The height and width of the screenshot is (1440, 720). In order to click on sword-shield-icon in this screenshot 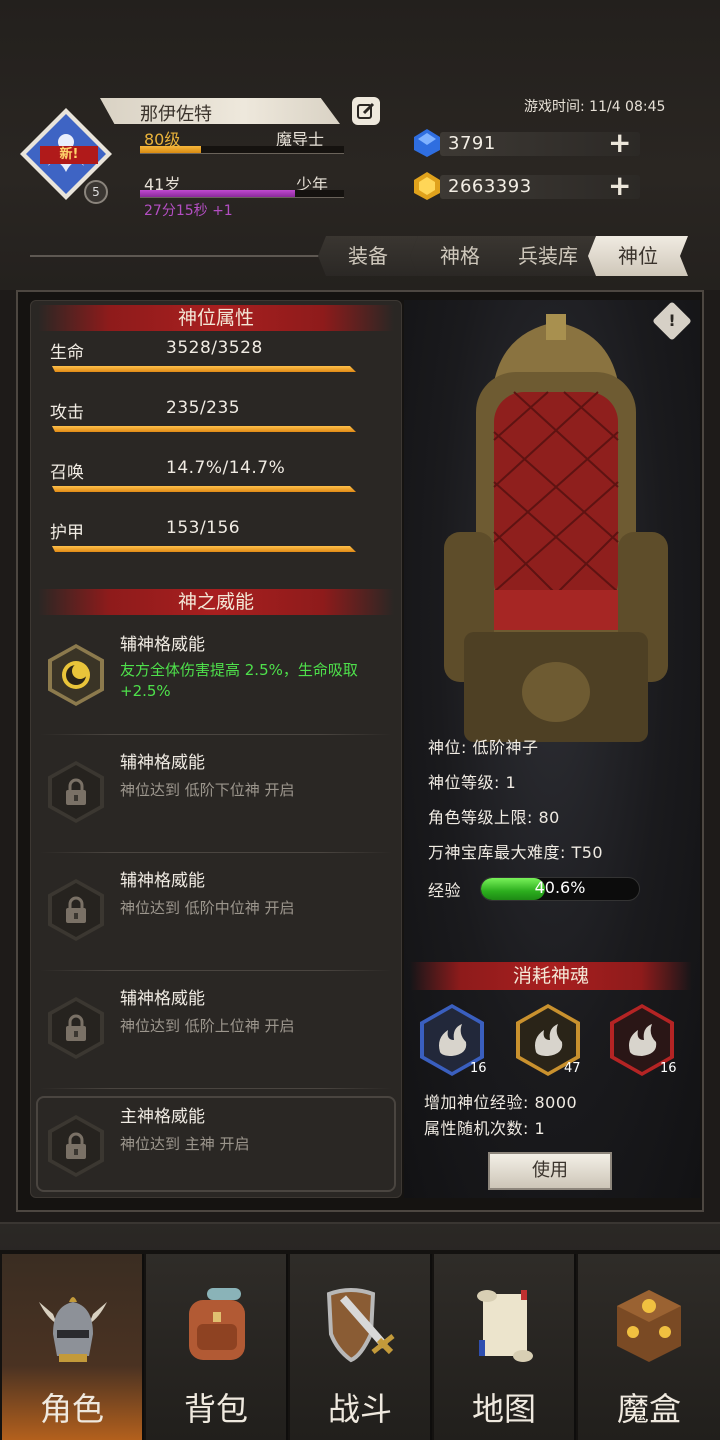, I will do `click(360, 1325)`.